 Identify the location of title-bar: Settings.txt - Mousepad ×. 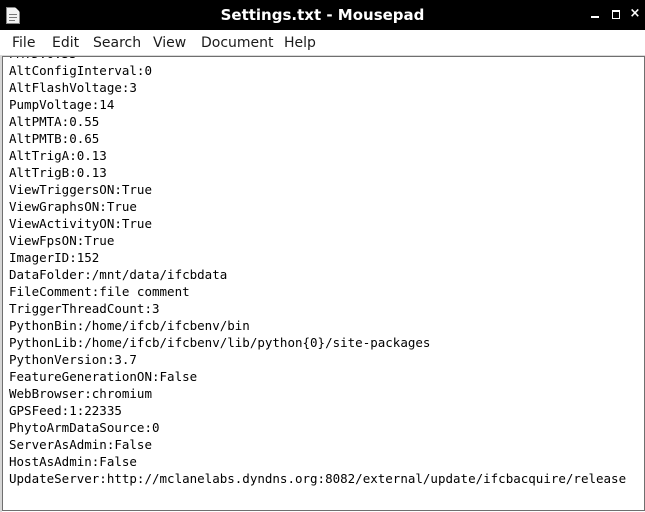
(322, 15).